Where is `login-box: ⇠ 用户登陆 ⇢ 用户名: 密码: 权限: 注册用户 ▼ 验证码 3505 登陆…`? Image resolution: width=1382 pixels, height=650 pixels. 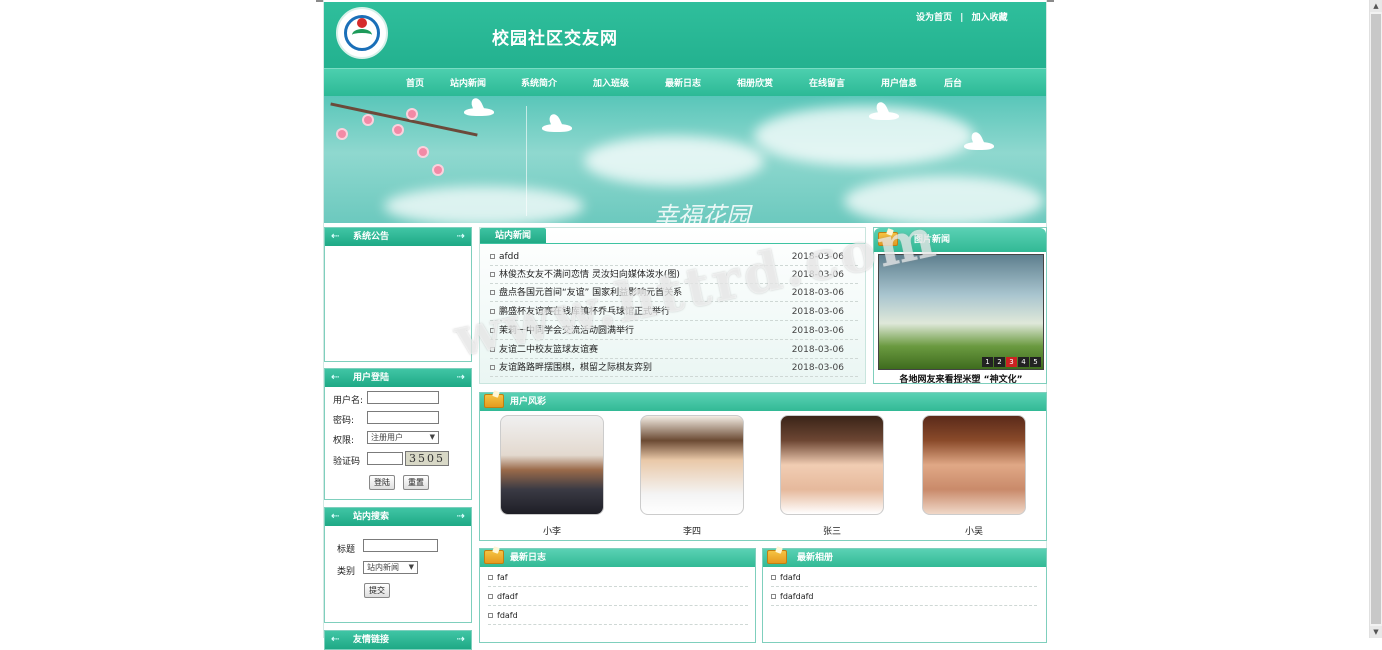 login-box: ⇠ 用户登陆 ⇢ 用户名: 密码: 权限: 注册用户 ▼ 验证码 3505 登陆… is located at coordinates (398, 434).